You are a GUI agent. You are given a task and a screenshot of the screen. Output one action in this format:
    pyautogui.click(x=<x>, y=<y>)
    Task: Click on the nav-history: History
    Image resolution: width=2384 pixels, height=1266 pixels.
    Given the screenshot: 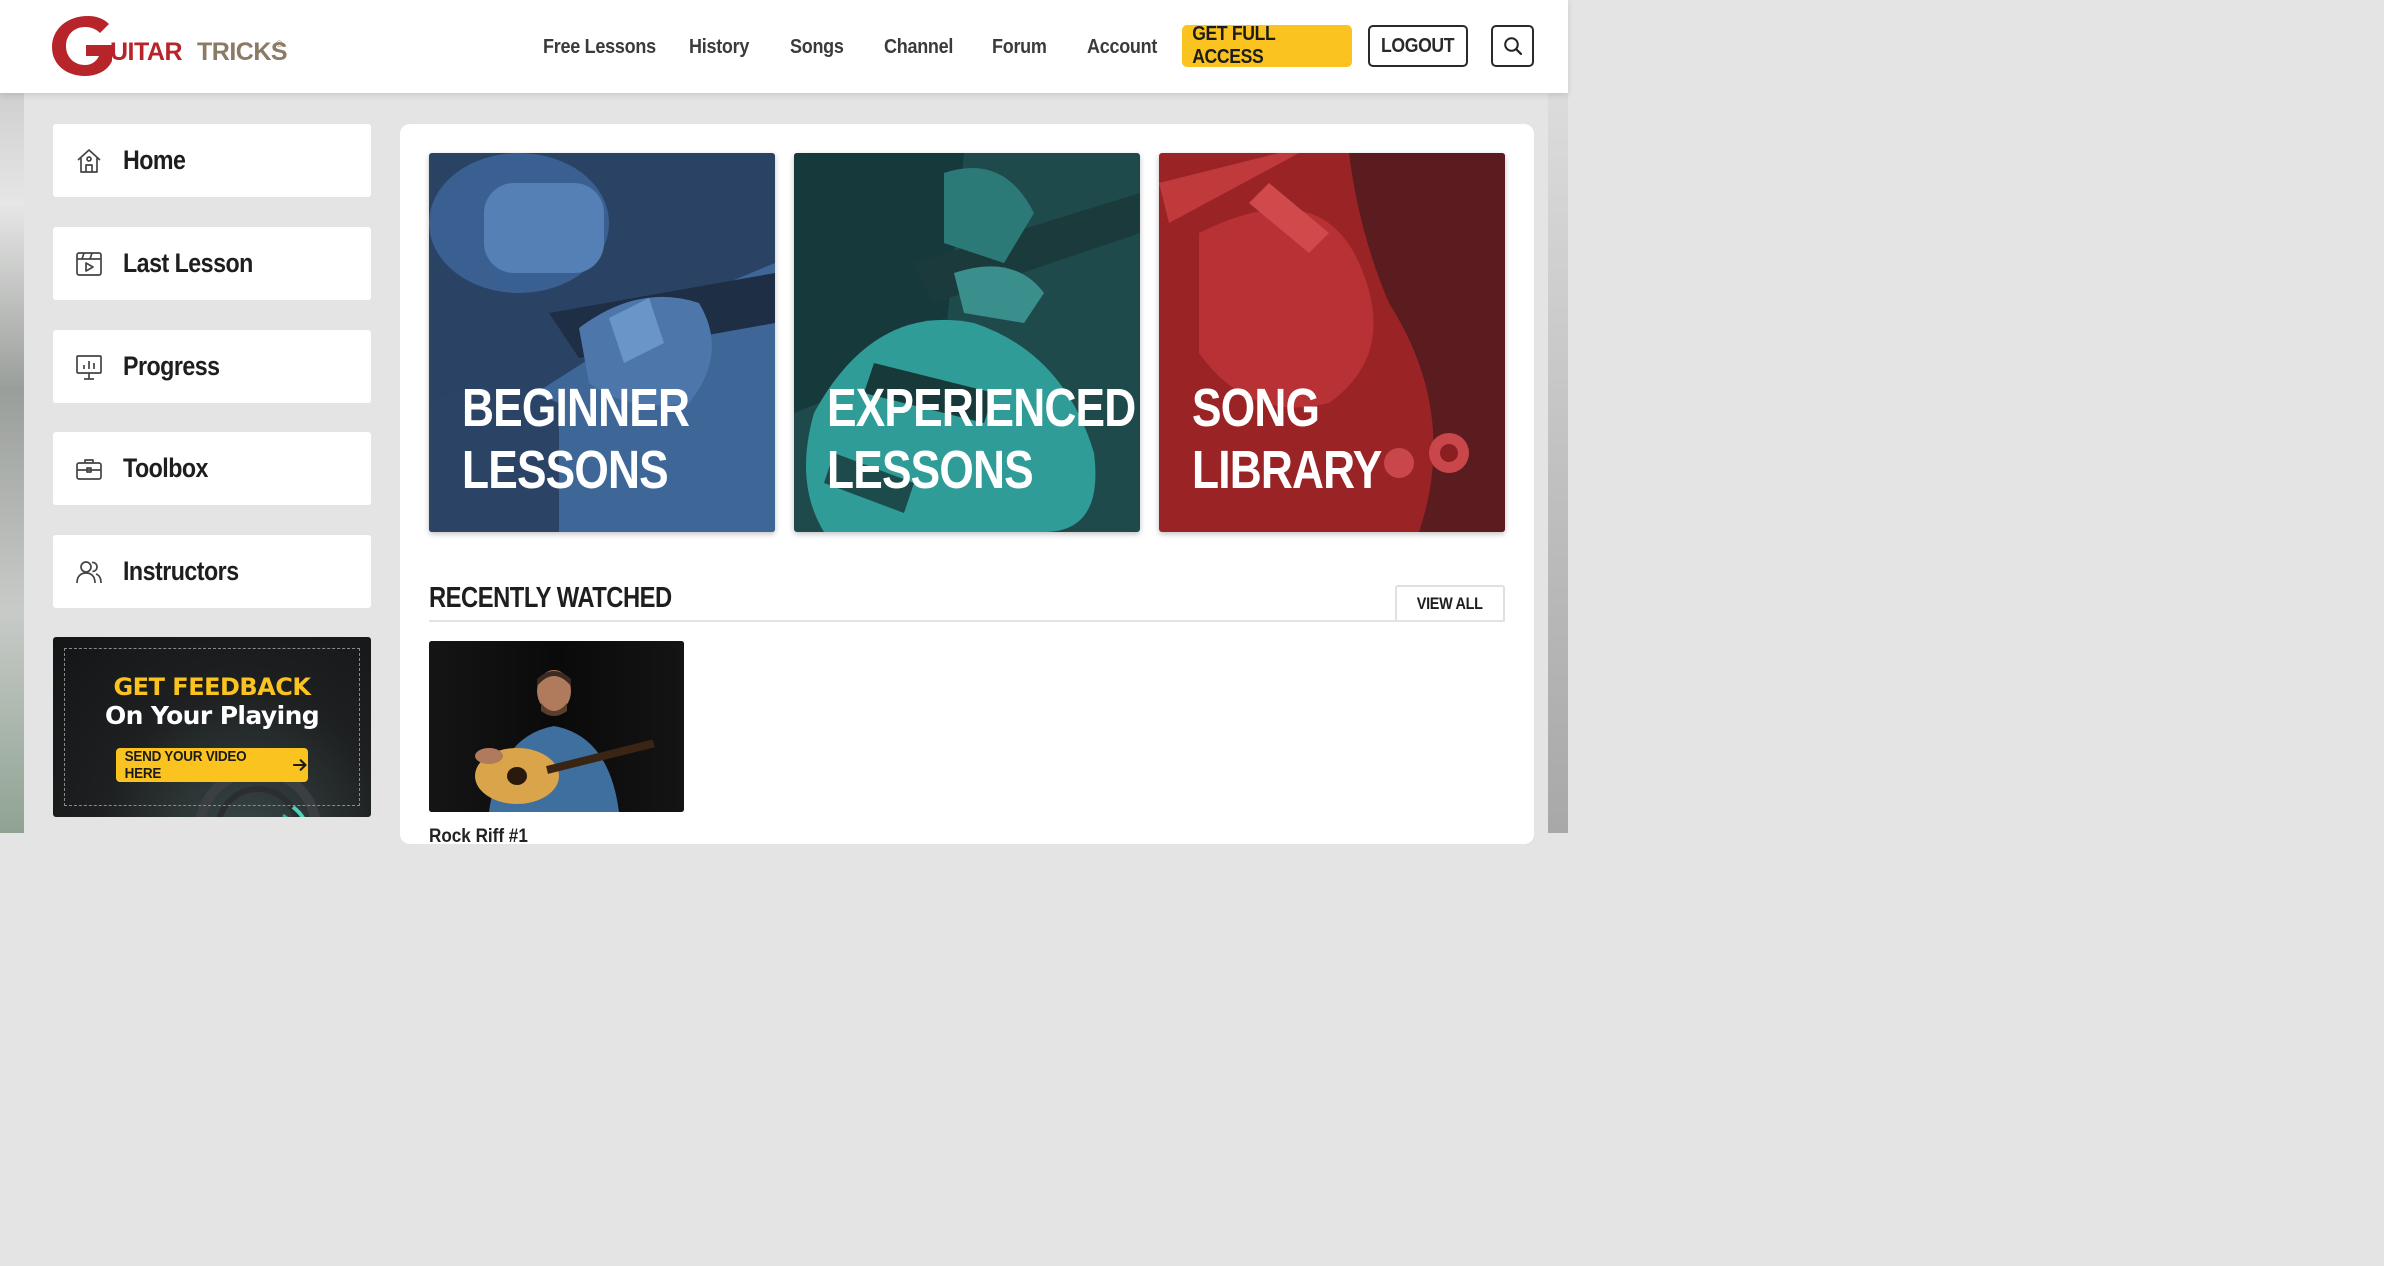 What is the action you would take?
    pyautogui.click(x=719, y=47)
    